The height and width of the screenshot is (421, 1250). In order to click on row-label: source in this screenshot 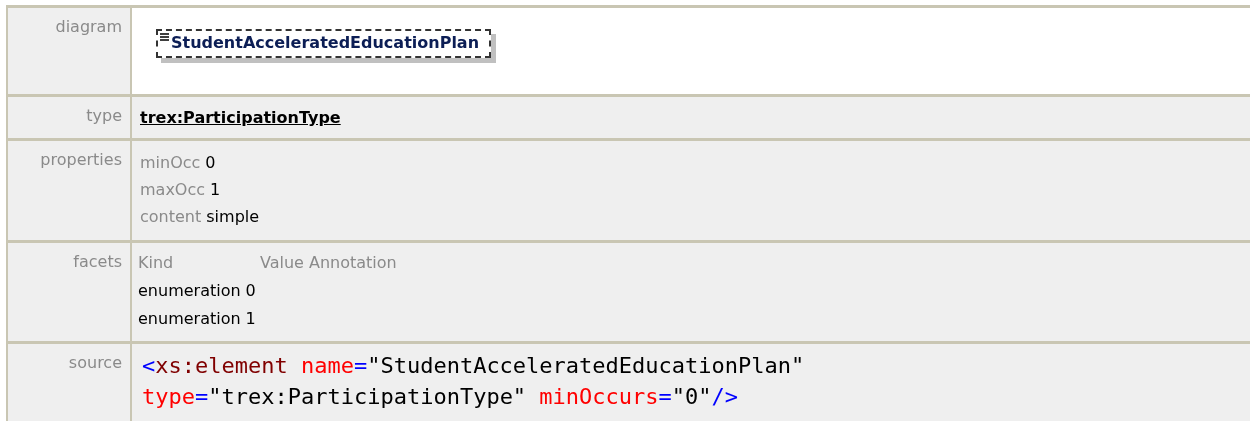, I will do `click(95, 362)`.